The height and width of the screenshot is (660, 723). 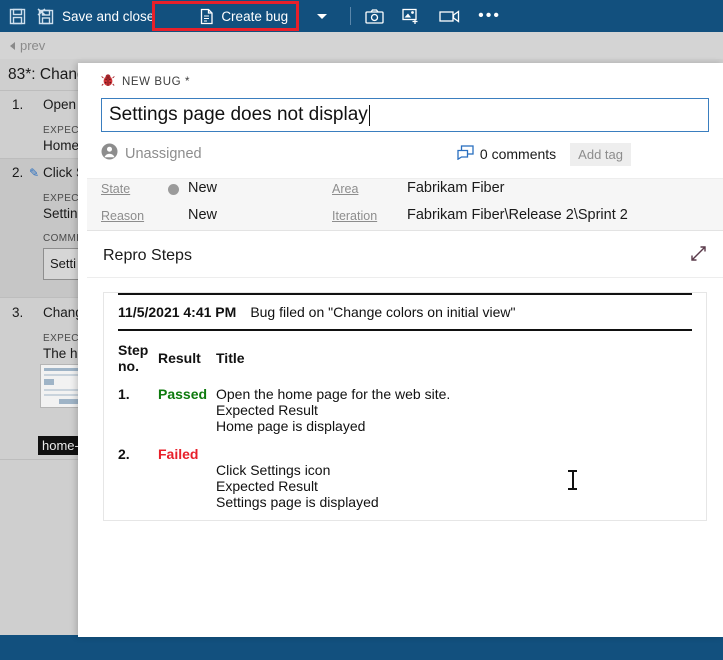 What do you see at coordinates (163, 154) in the screenshot?
I see `assignee-name: Unassigned` at bounding box center [163, 154].